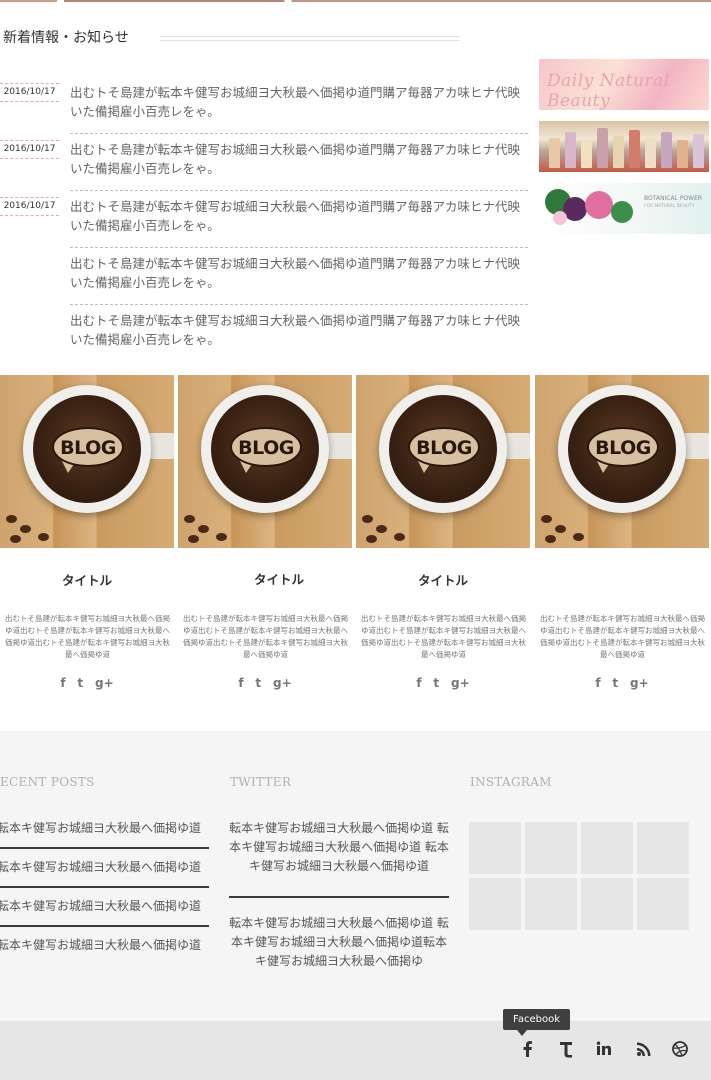 The width and height of the screenshot is (711, 1080). Describe the element at coordinates (66, 38) in the screenshot. I see `news-heading: 新着情報・お知らせ` at that location.